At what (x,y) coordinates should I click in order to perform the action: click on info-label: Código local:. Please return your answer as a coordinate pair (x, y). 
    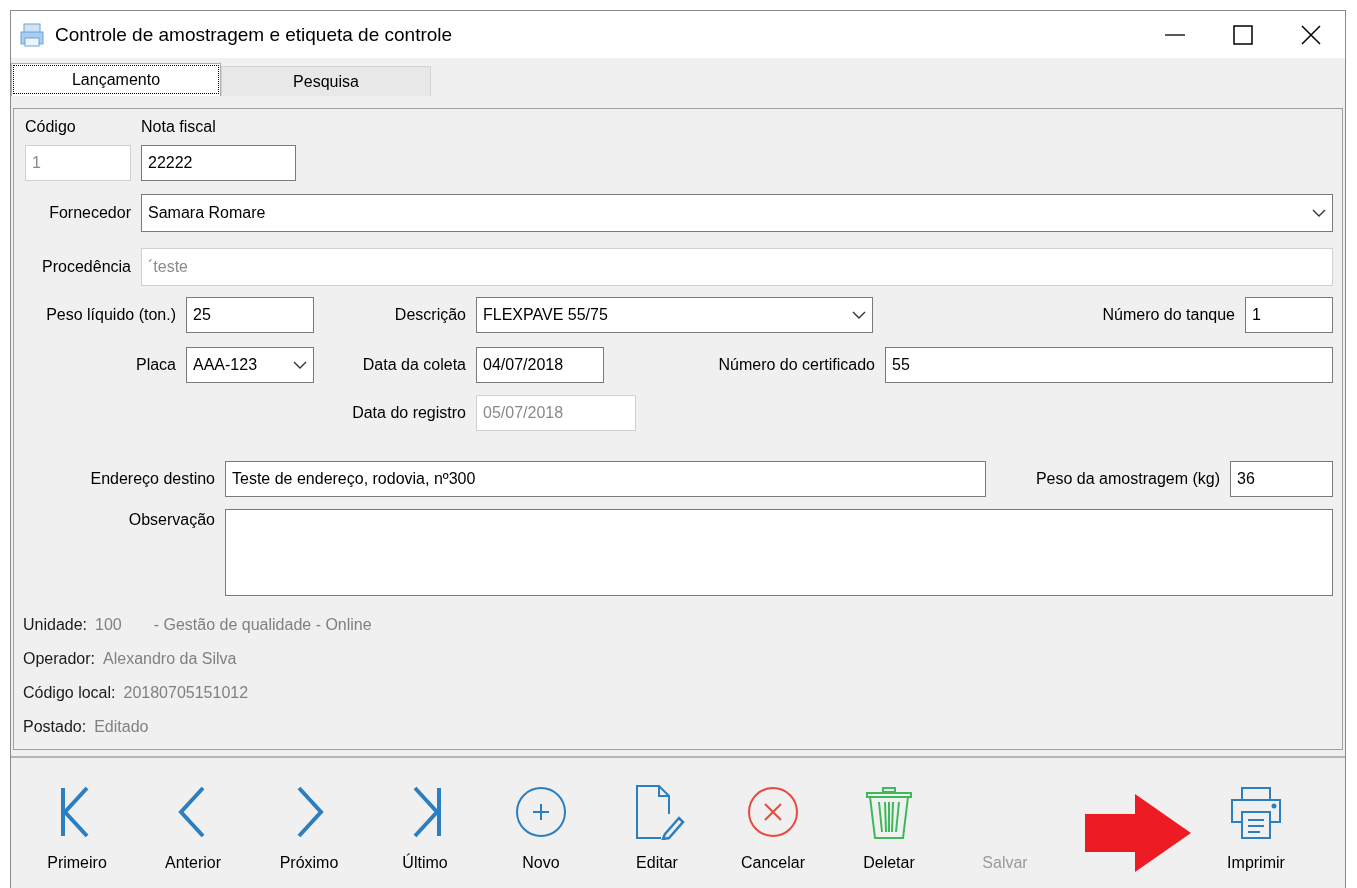
    Looking at the image, I should click on (69, 693).